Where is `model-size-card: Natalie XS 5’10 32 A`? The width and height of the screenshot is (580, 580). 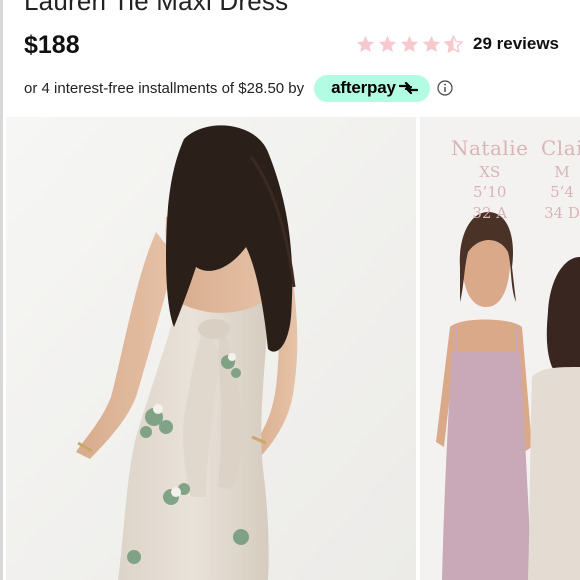
model-size-card: Natalie XS 5’10 32 A is located at coordinates (490, 179).